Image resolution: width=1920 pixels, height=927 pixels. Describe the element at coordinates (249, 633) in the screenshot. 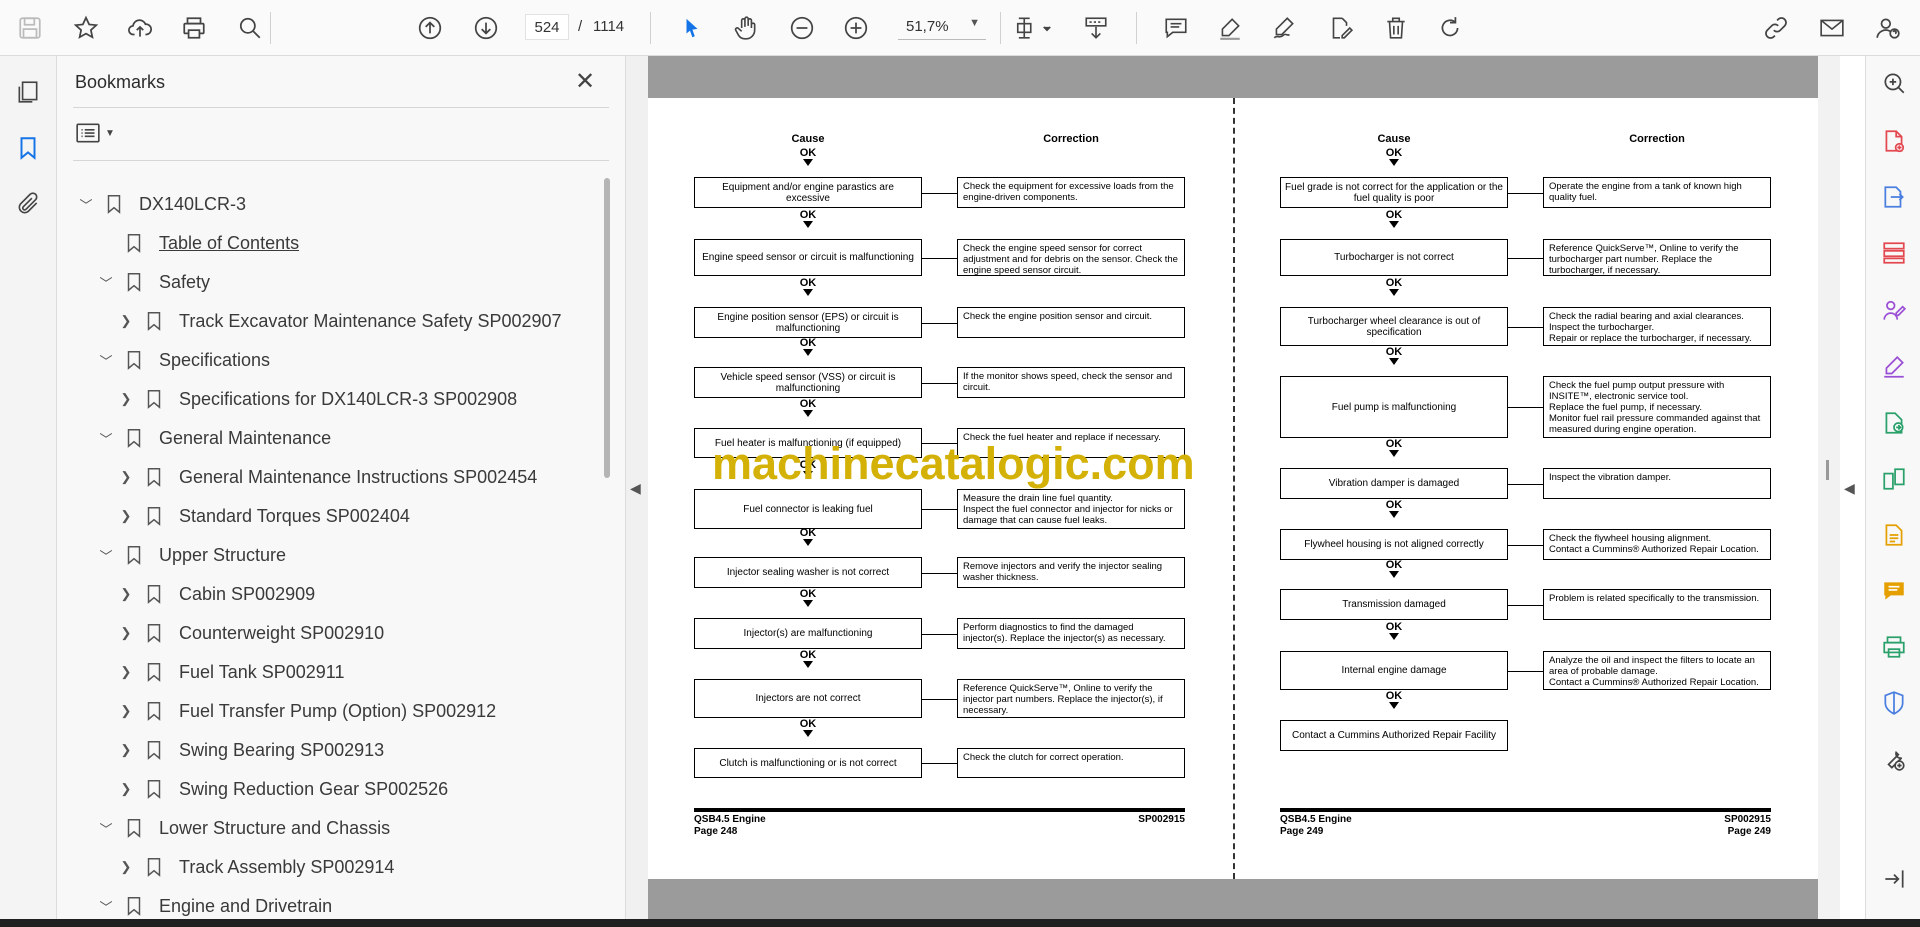

I see `bookmark-item: ❯ Counterweight SP002910` at that location.